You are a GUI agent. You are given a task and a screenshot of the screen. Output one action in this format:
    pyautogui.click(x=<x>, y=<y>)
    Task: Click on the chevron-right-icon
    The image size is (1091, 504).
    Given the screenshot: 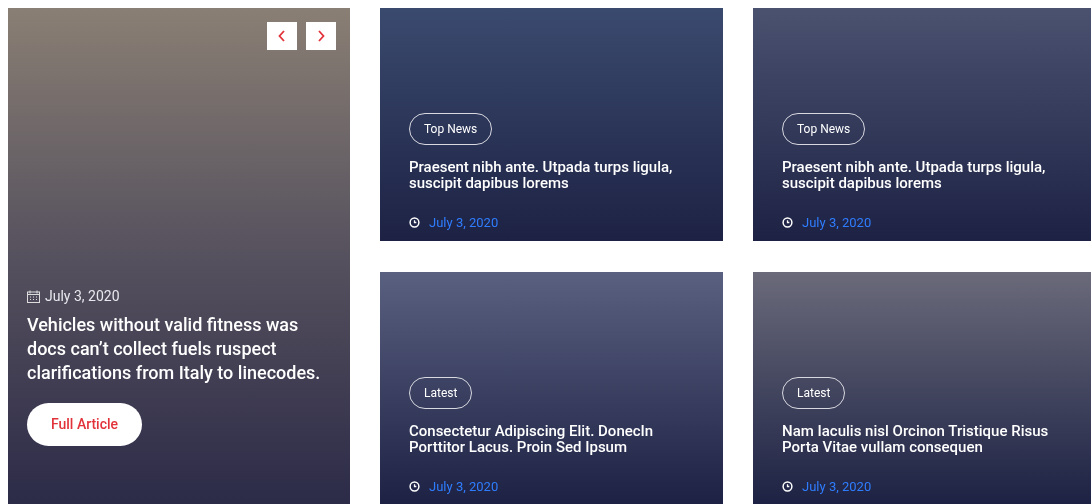 What is the action you would take?
    pyautogui.click(x=321, y=36)
    